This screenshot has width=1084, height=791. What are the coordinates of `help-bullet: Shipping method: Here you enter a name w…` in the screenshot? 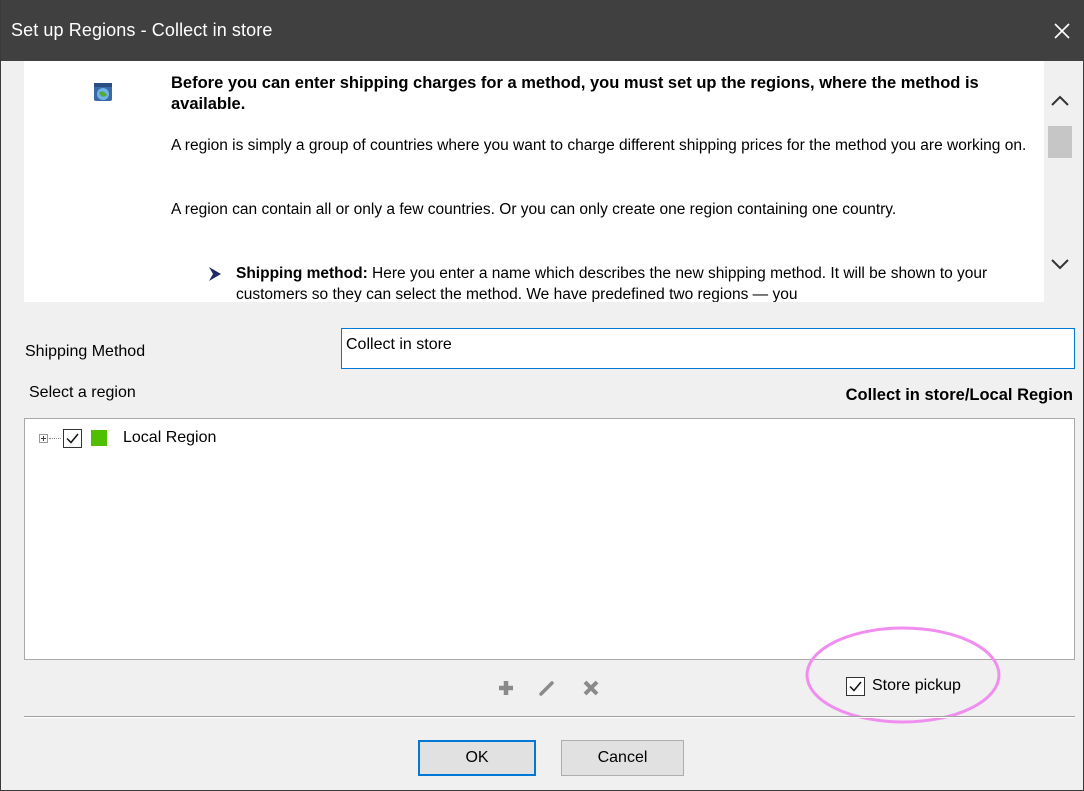 It's located at (636, 282).